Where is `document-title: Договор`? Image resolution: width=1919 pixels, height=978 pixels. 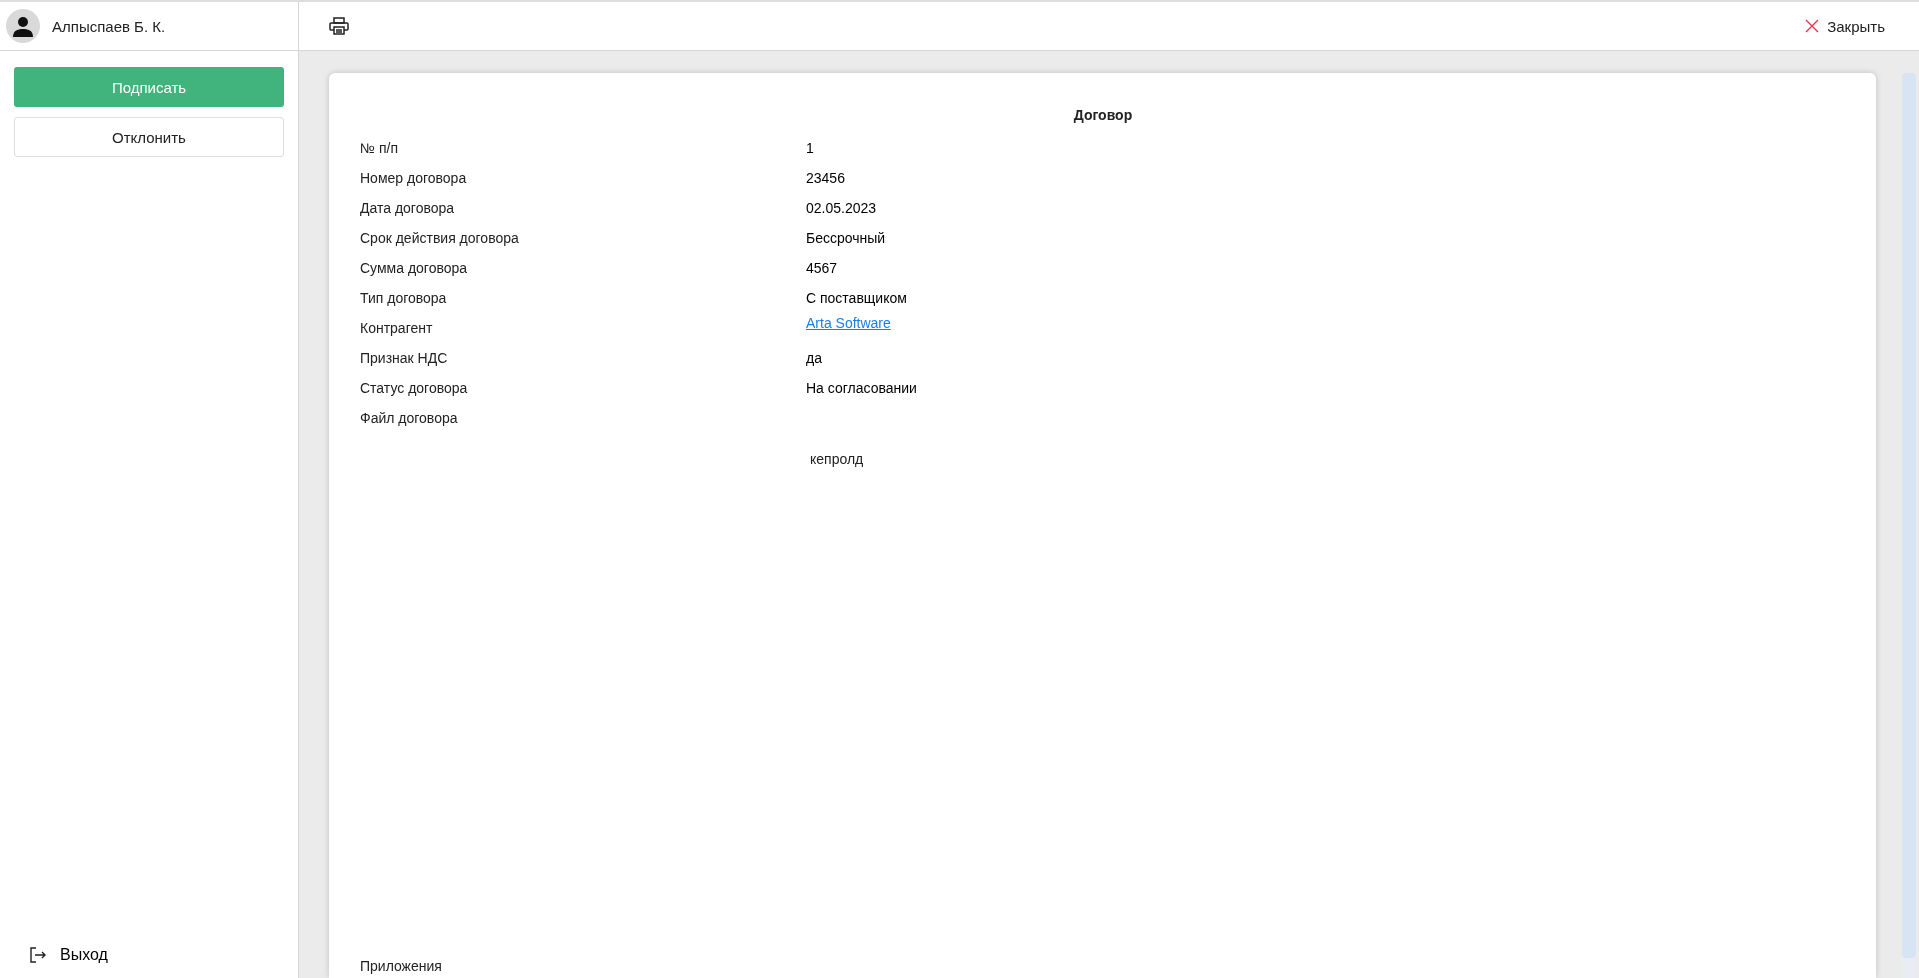
document-title: Договор is located at coordinates (1103, 115).